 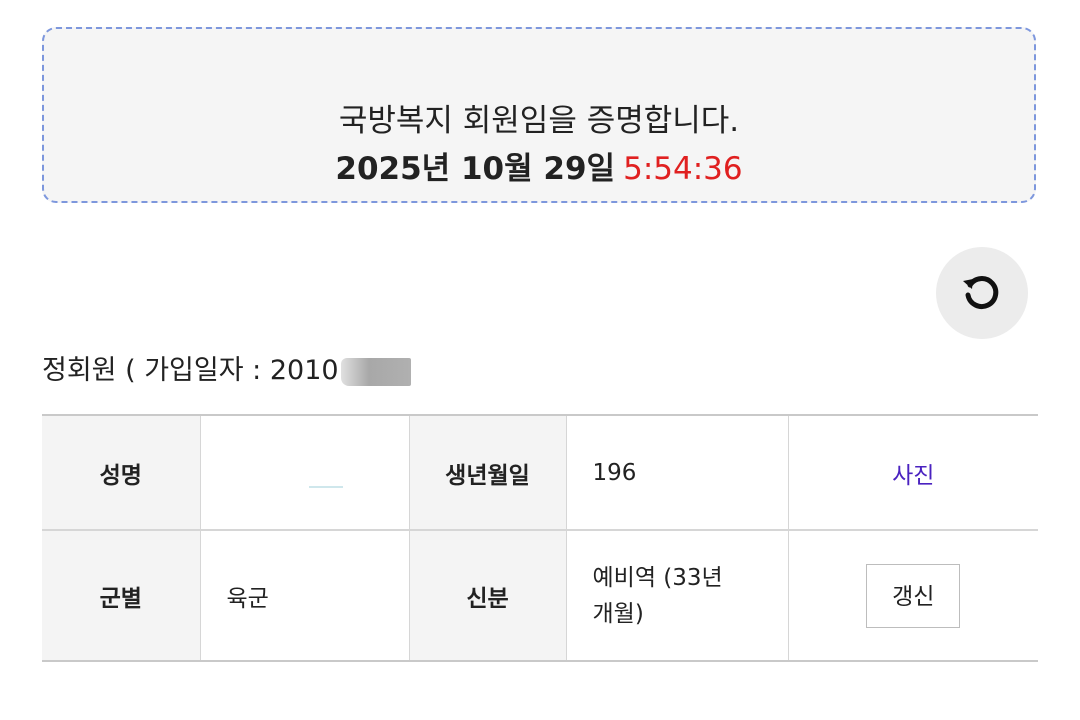 I want to click on name-redacted, so click(x=325, y=486).